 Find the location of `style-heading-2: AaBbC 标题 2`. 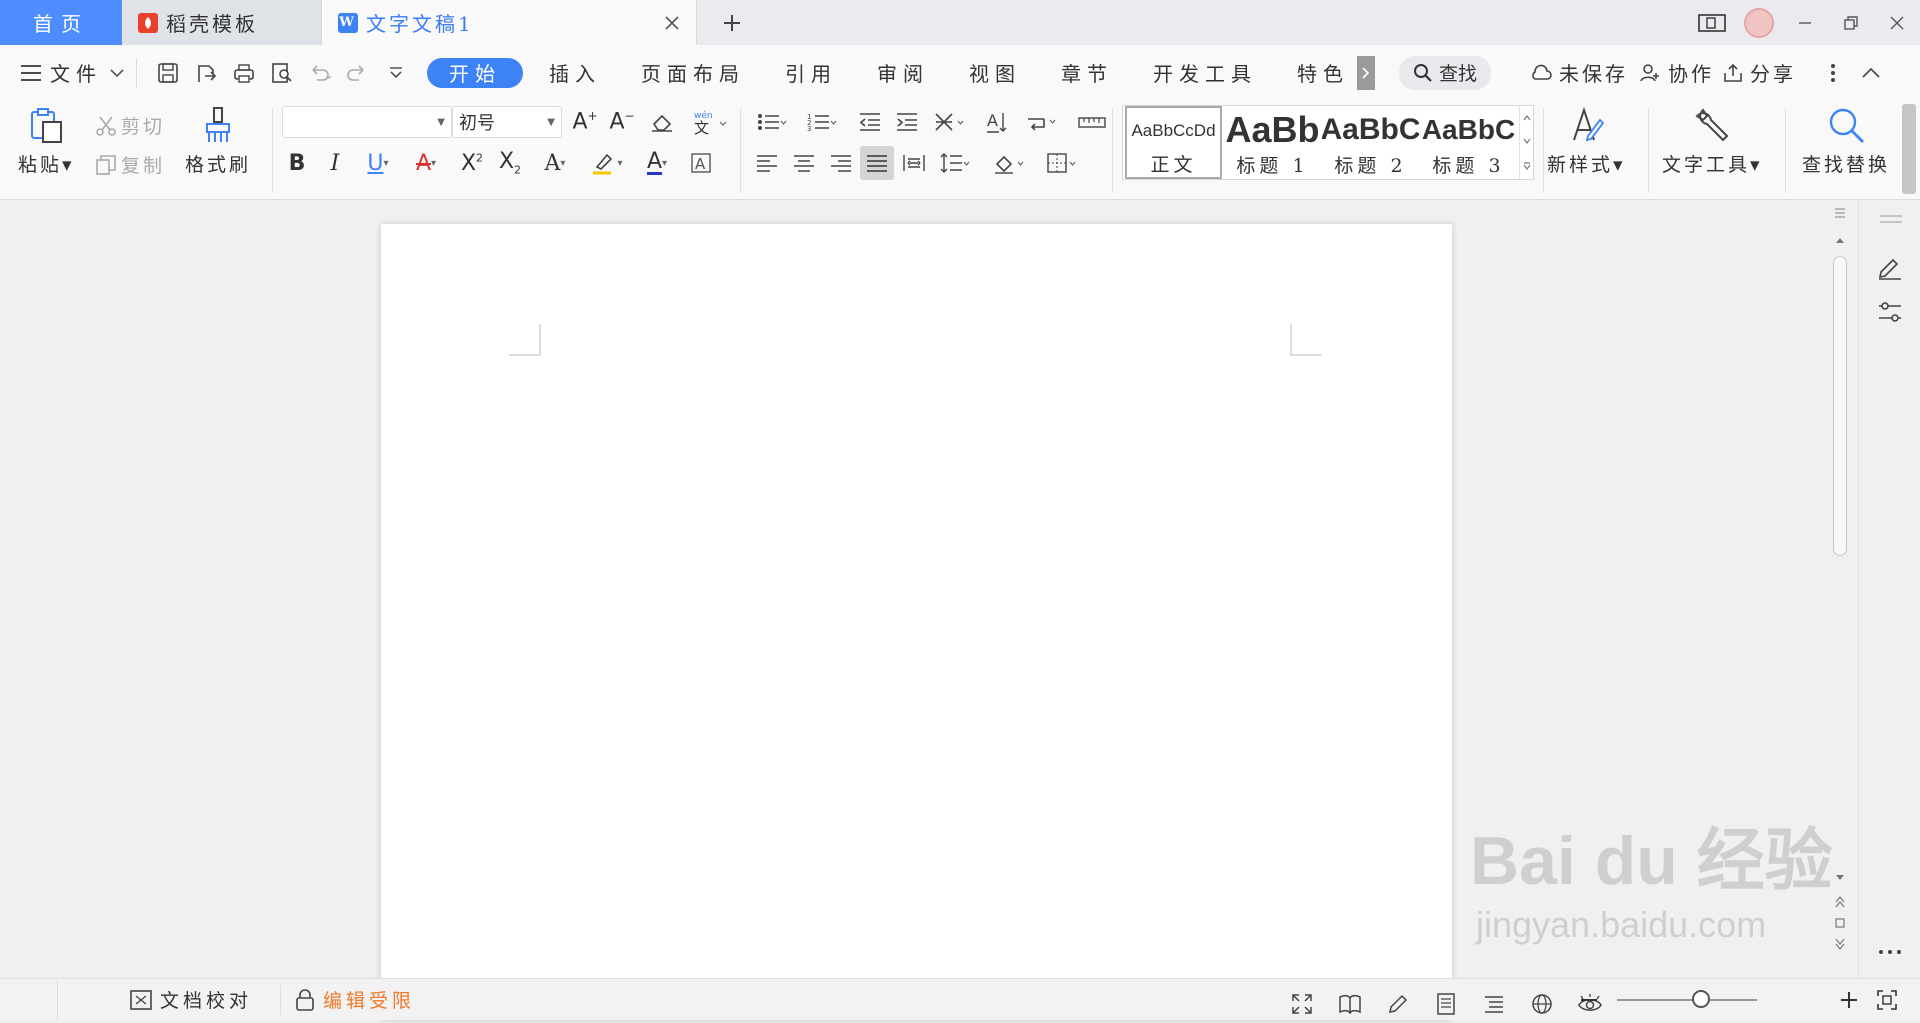

style-heading-2: AaBbC 标题 2 is located at coordinates (1370, 142).